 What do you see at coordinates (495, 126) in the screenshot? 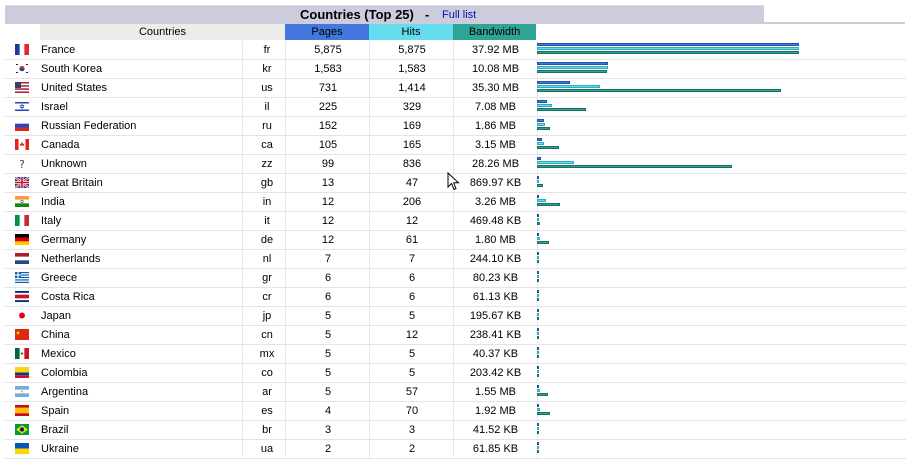
I see `bandwidth-value: 1.86 MB` at bounding box center [495, 126].